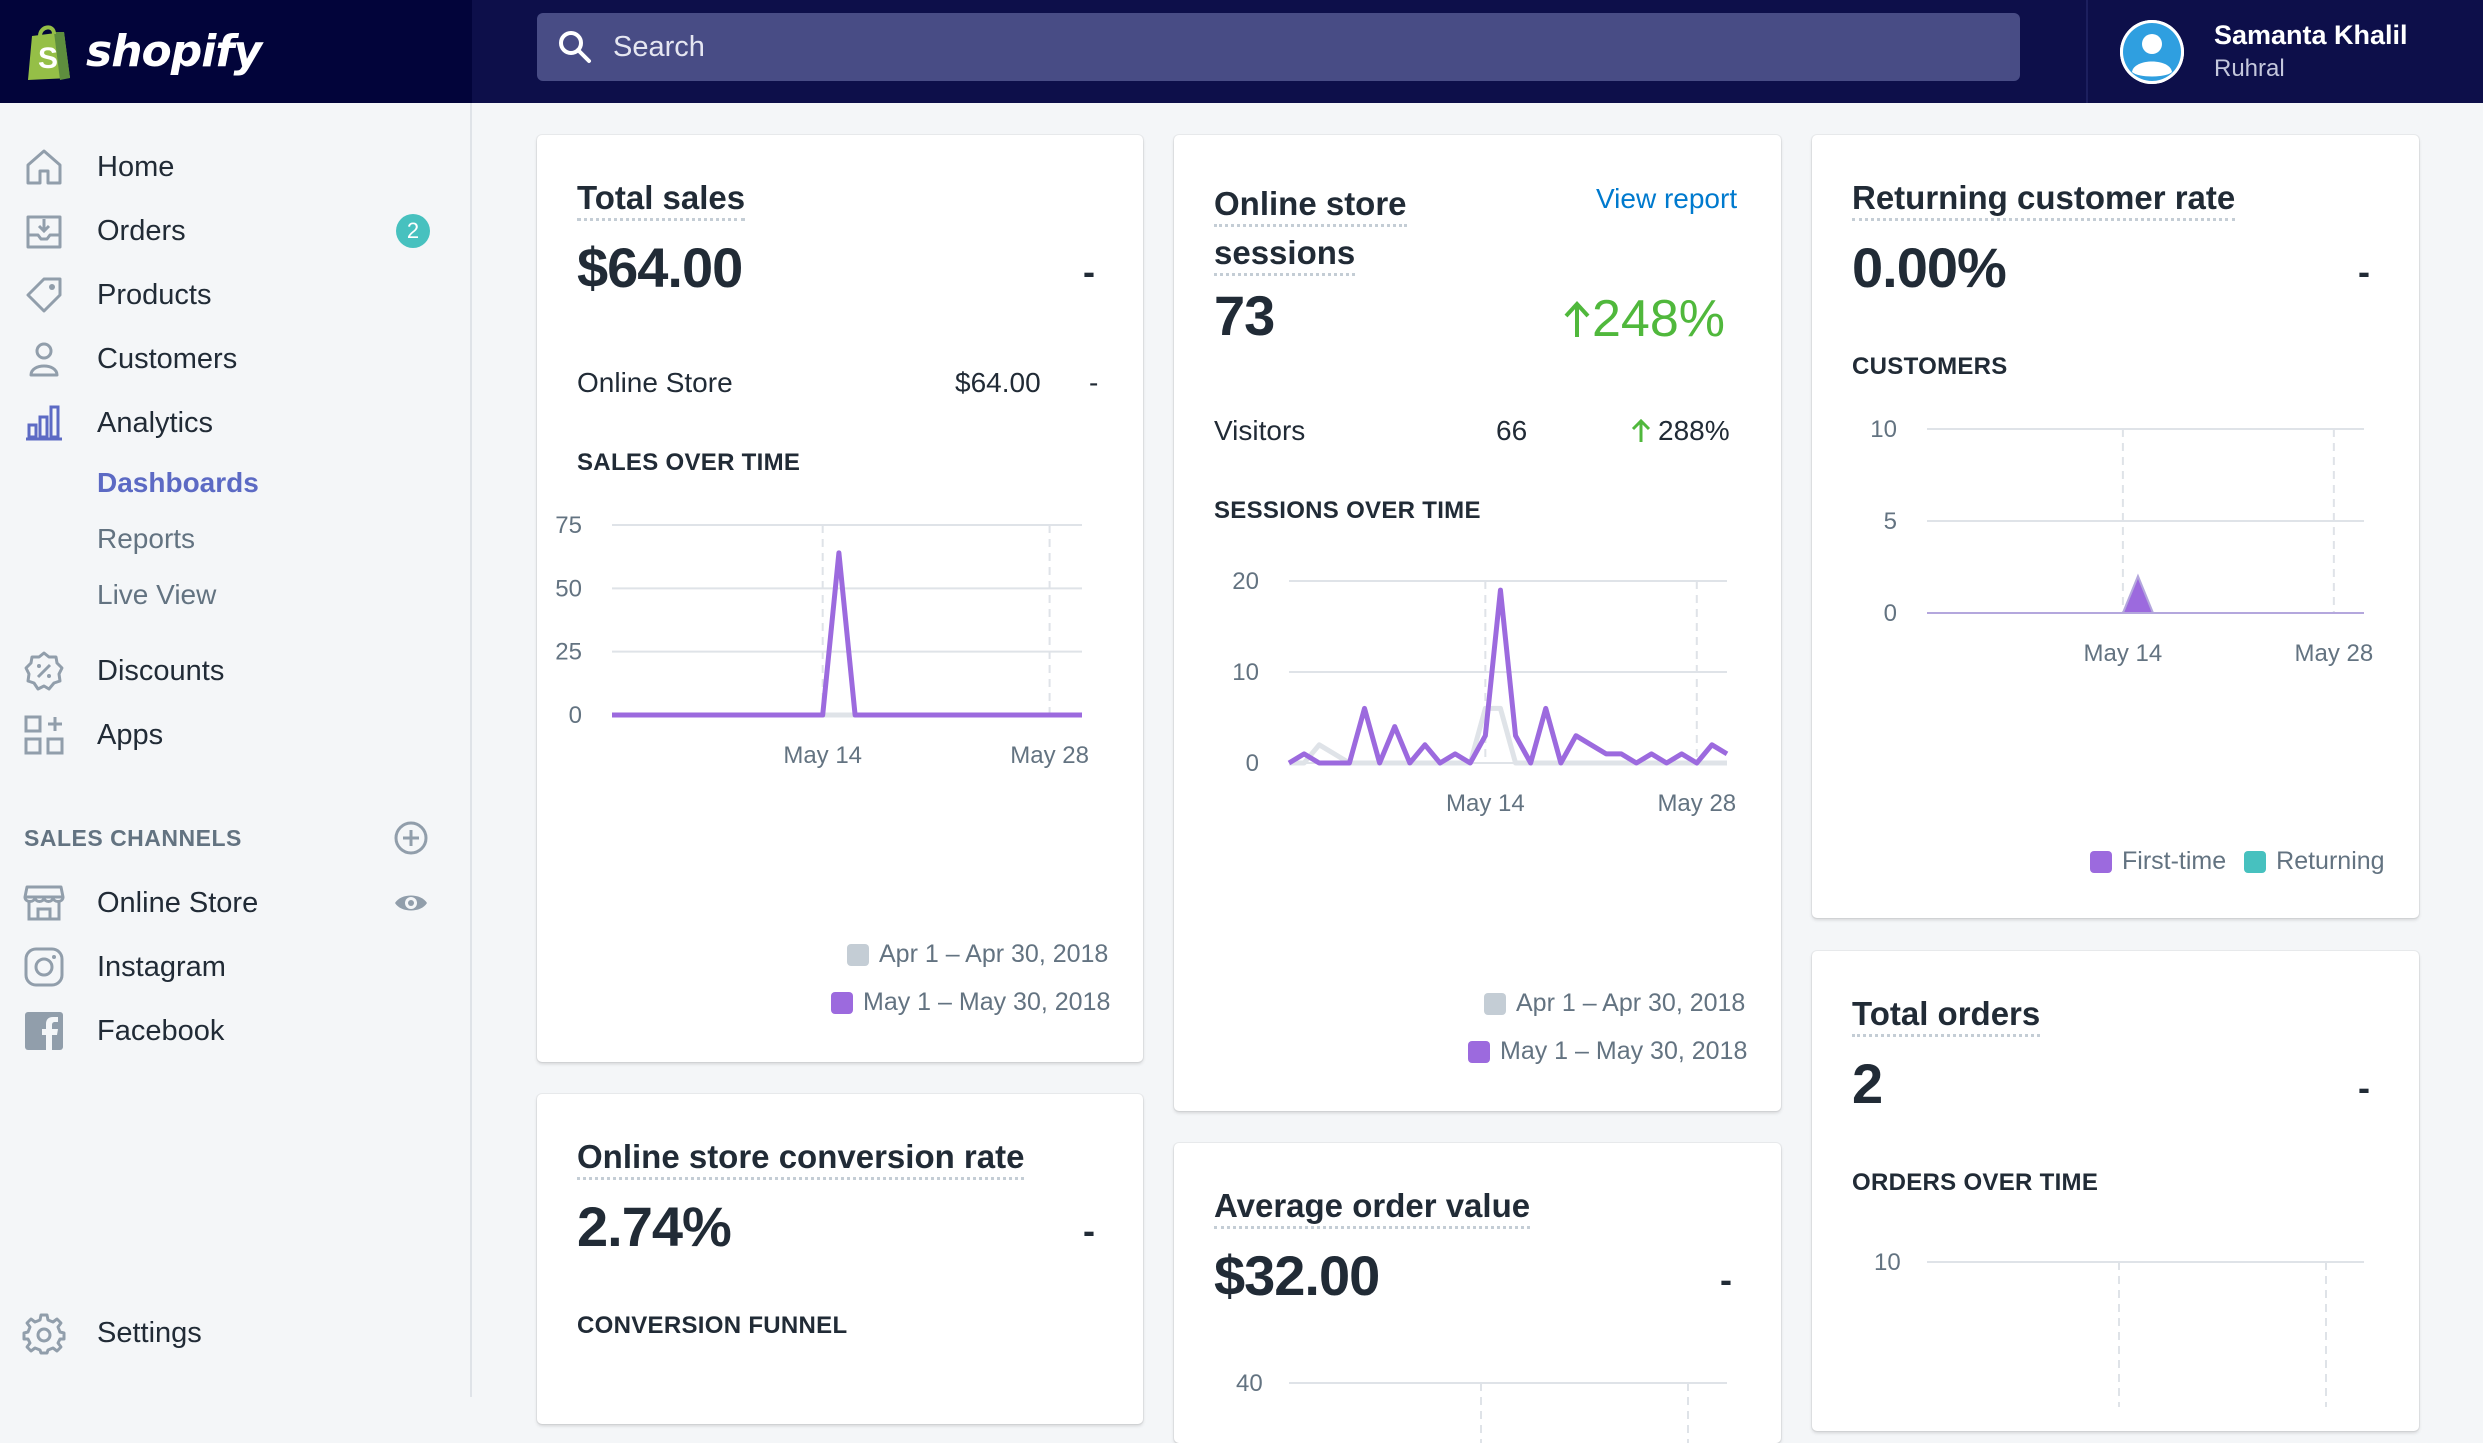  I want to click on sidebar-item-online-store: Online Store, so click(235, 903).